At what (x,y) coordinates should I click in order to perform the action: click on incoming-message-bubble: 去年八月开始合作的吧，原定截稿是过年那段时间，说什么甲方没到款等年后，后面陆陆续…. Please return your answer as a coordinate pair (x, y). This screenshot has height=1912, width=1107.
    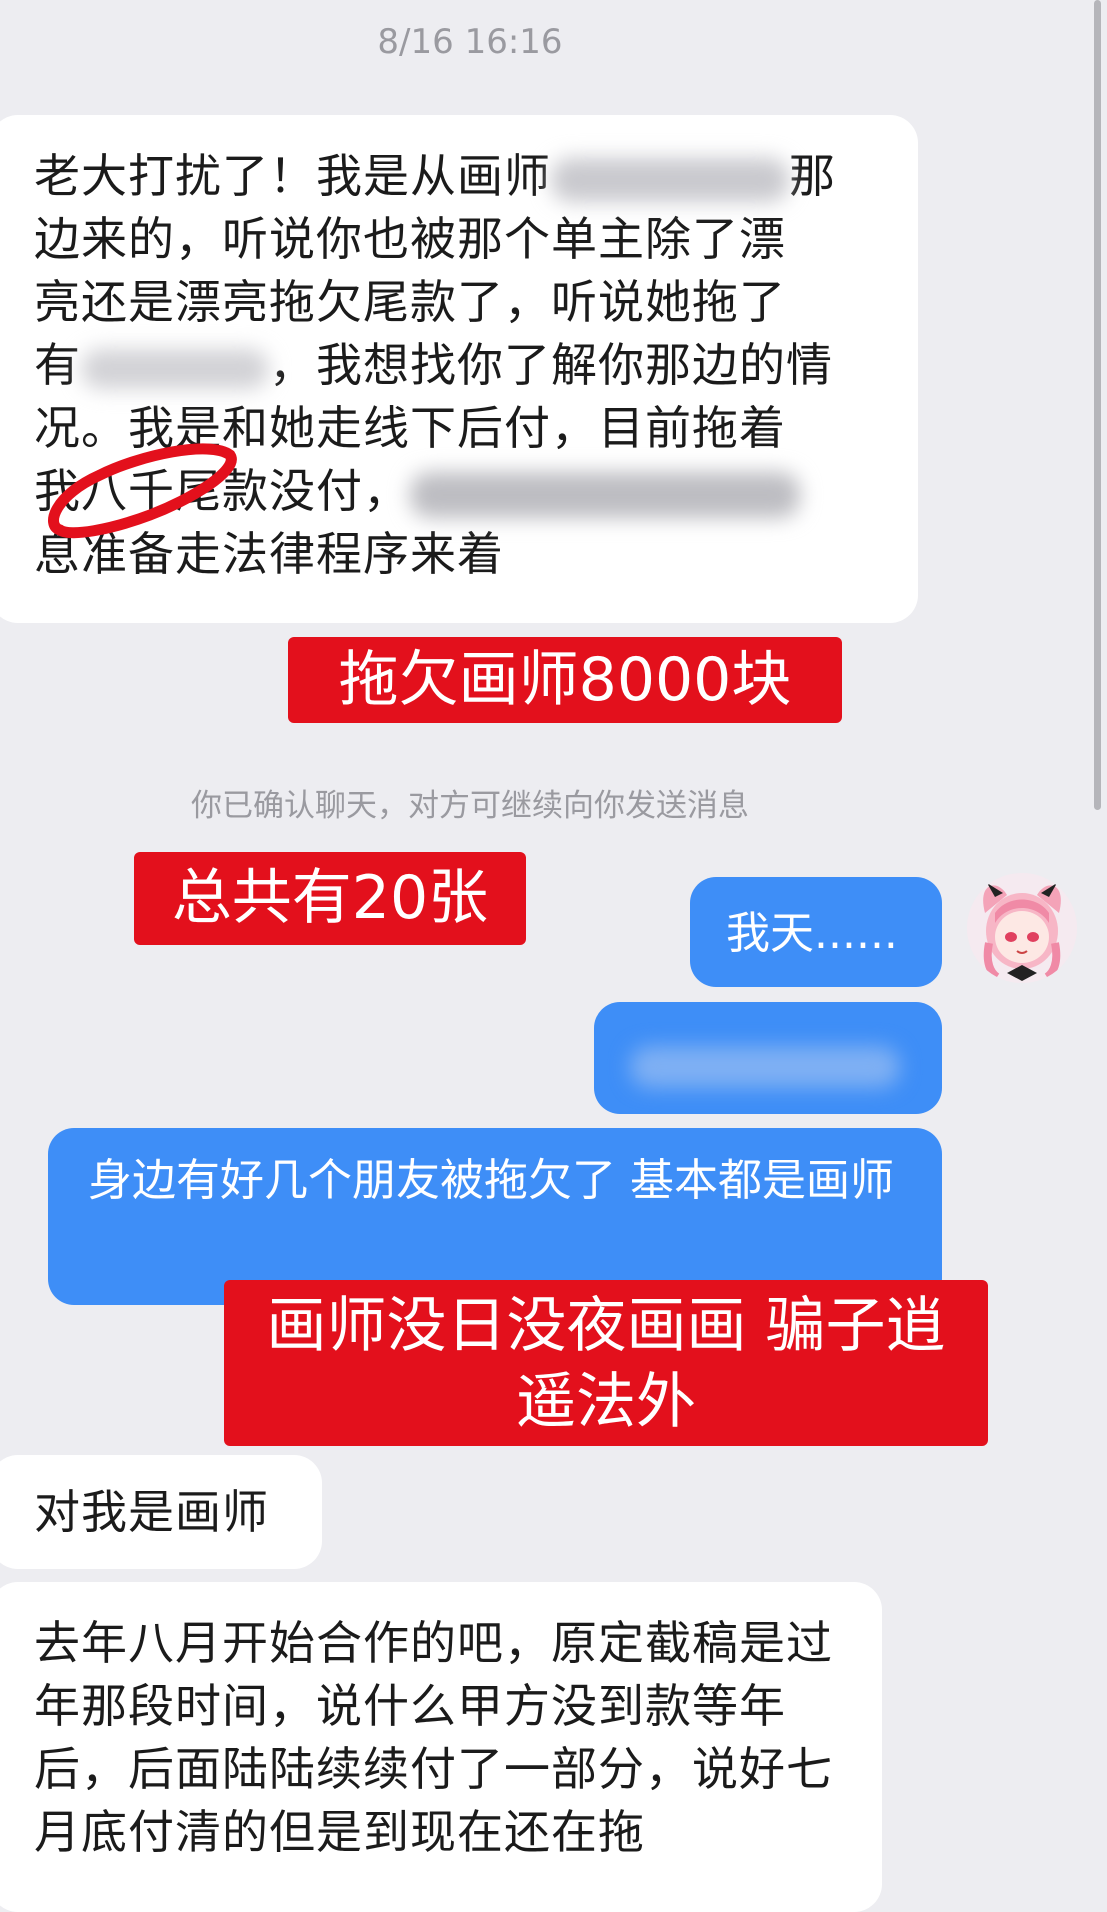
    Looking at the image, I should click on (441, 1747).